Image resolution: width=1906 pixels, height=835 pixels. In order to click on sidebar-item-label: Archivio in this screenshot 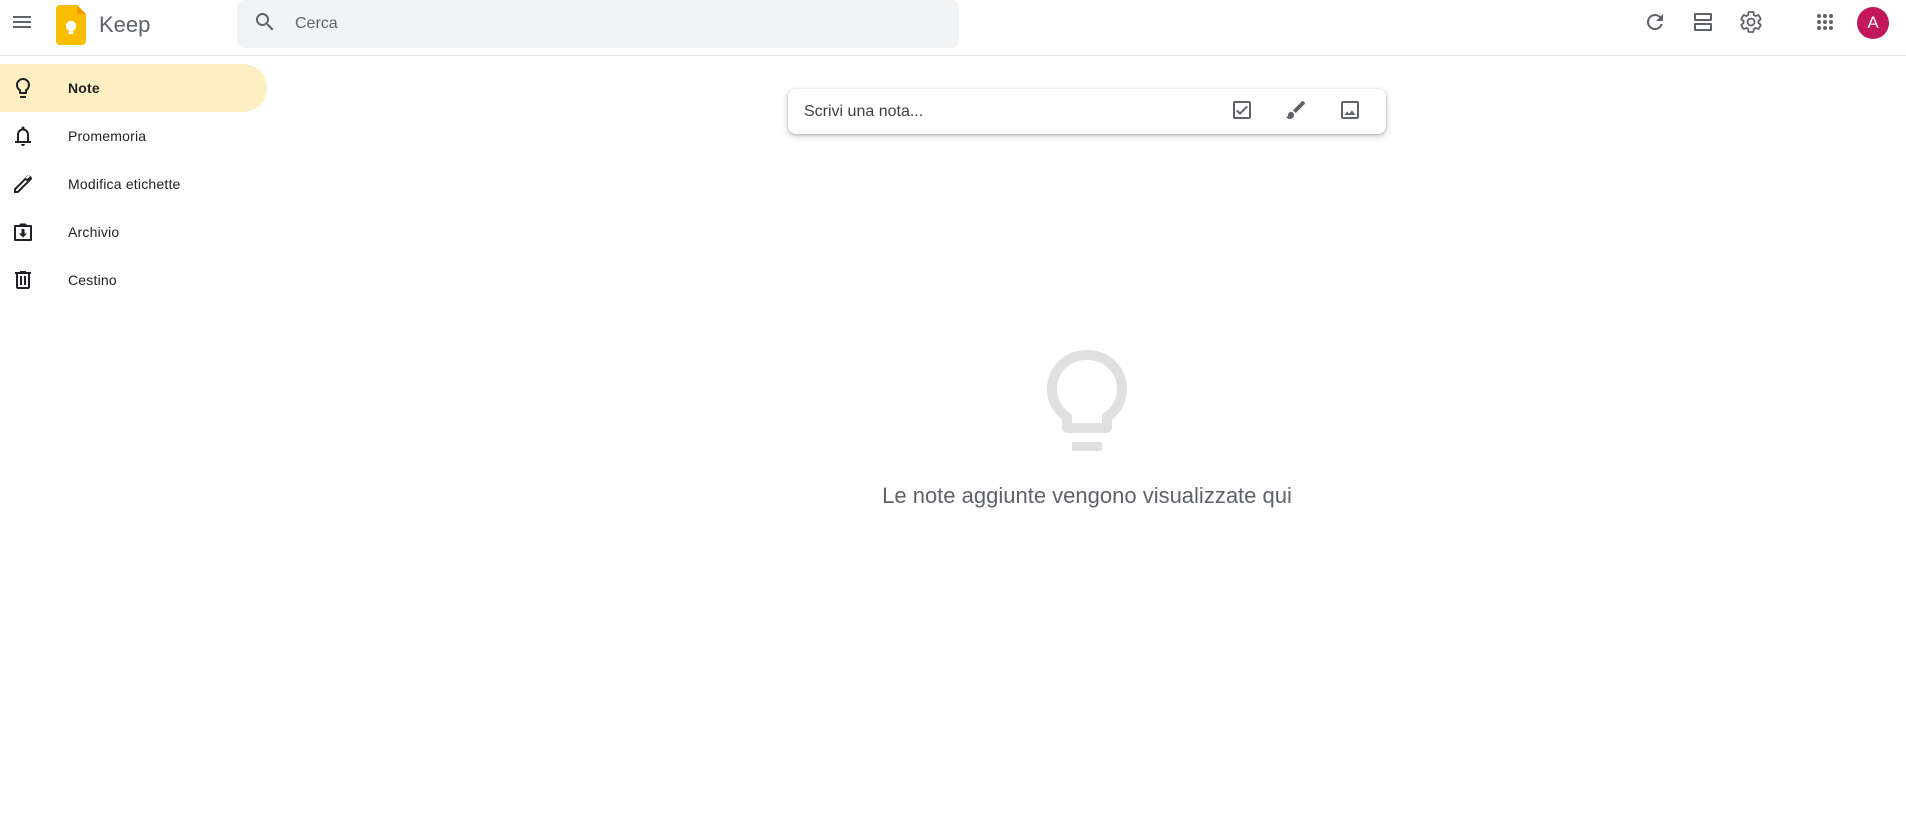, I will do `click(94, 232)`.